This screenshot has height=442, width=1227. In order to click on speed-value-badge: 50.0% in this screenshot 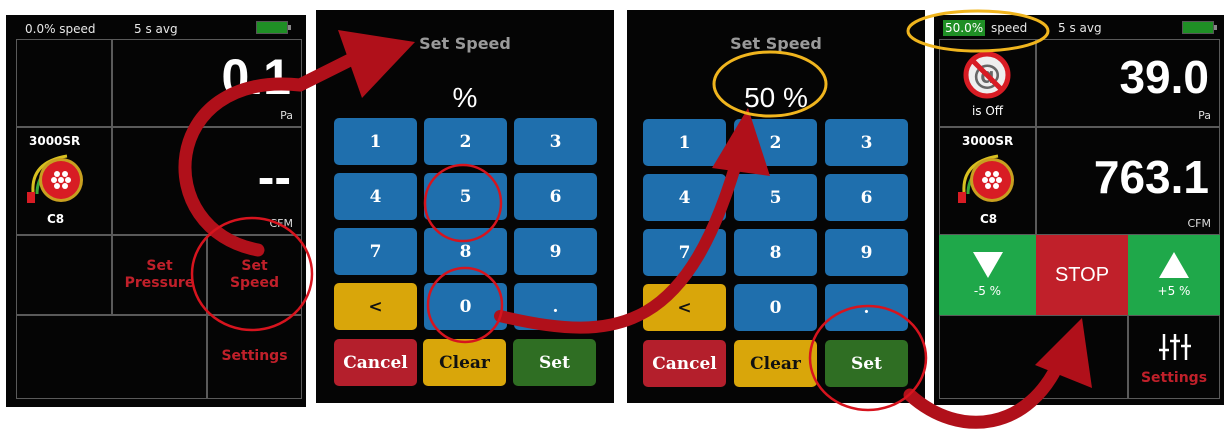, I will do `click(964, 28)`.